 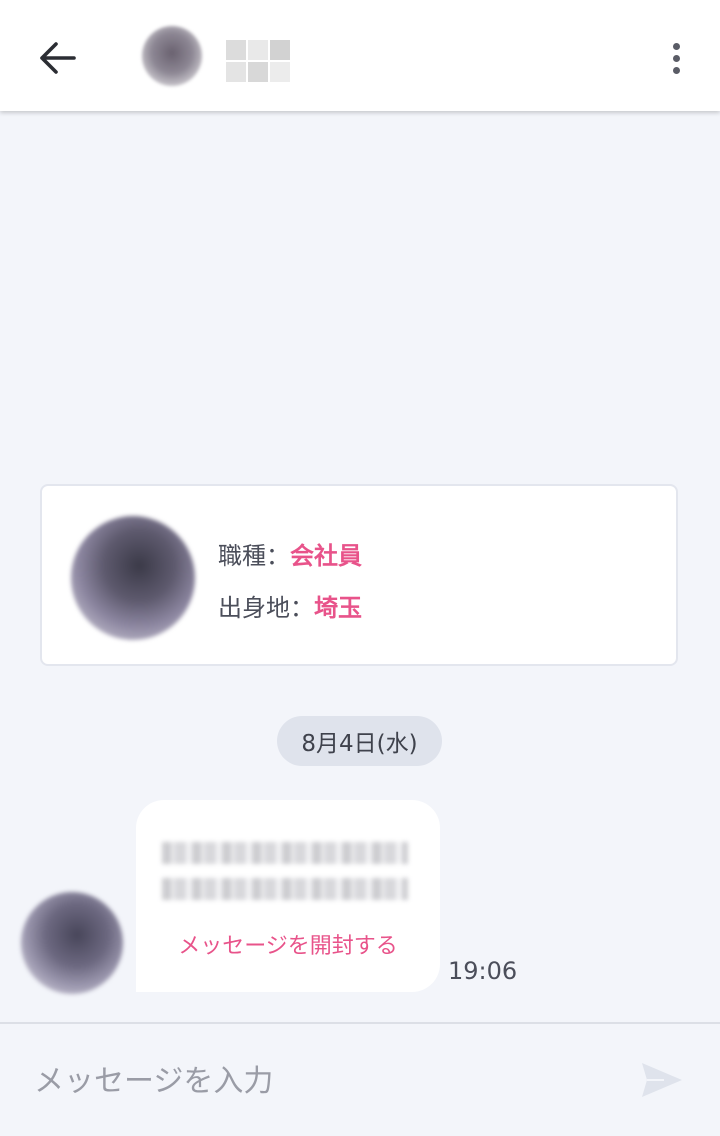 What do you see at coordinates (326, 556) in the screenshot?
I see `job-value: 会社員` at bounding box center [326, 556].